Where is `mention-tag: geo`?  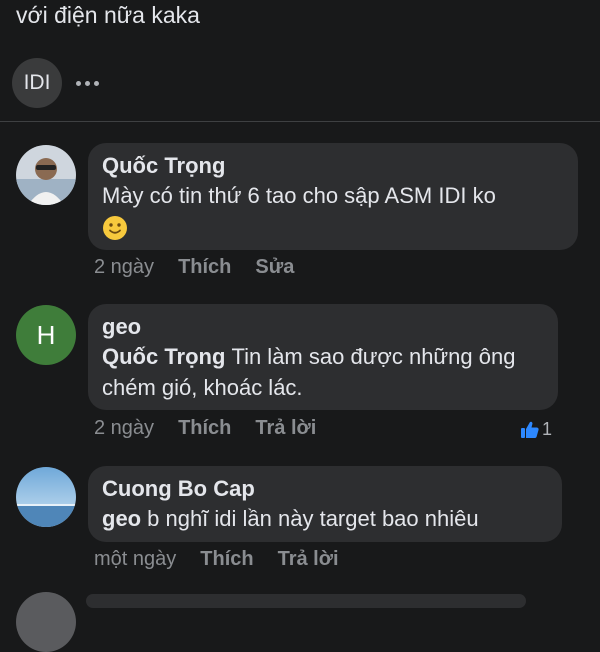 mention-tag: geo is located at coordinates (121, 518).